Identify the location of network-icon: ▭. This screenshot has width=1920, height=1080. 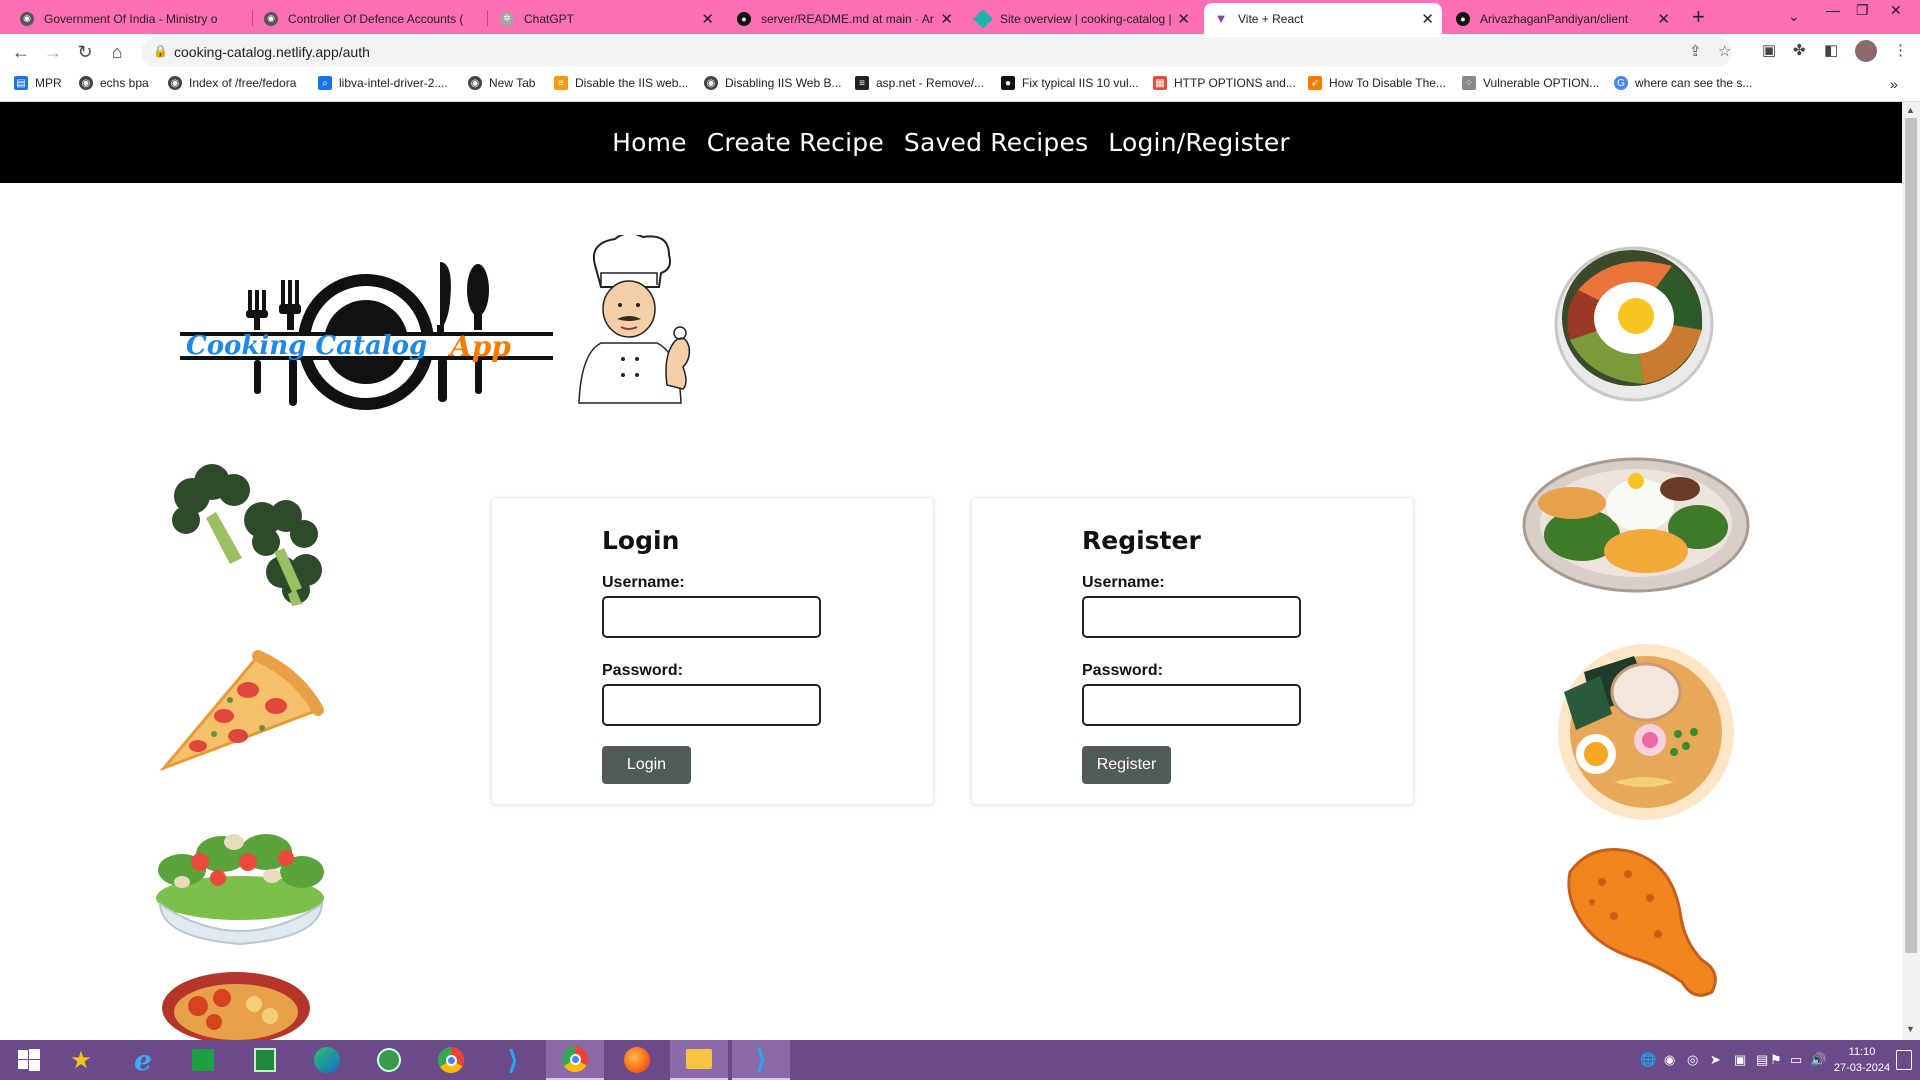
(1796, 1060).